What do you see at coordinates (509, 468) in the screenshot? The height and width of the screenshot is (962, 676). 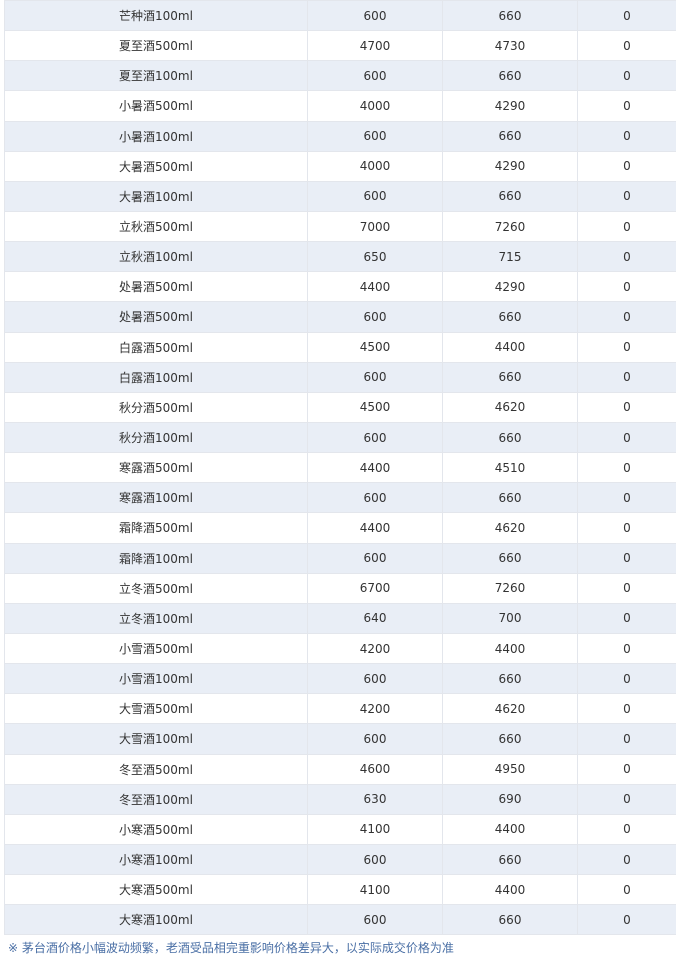 I see `price-cell-2: 4510` at bounding box center [509, 468].